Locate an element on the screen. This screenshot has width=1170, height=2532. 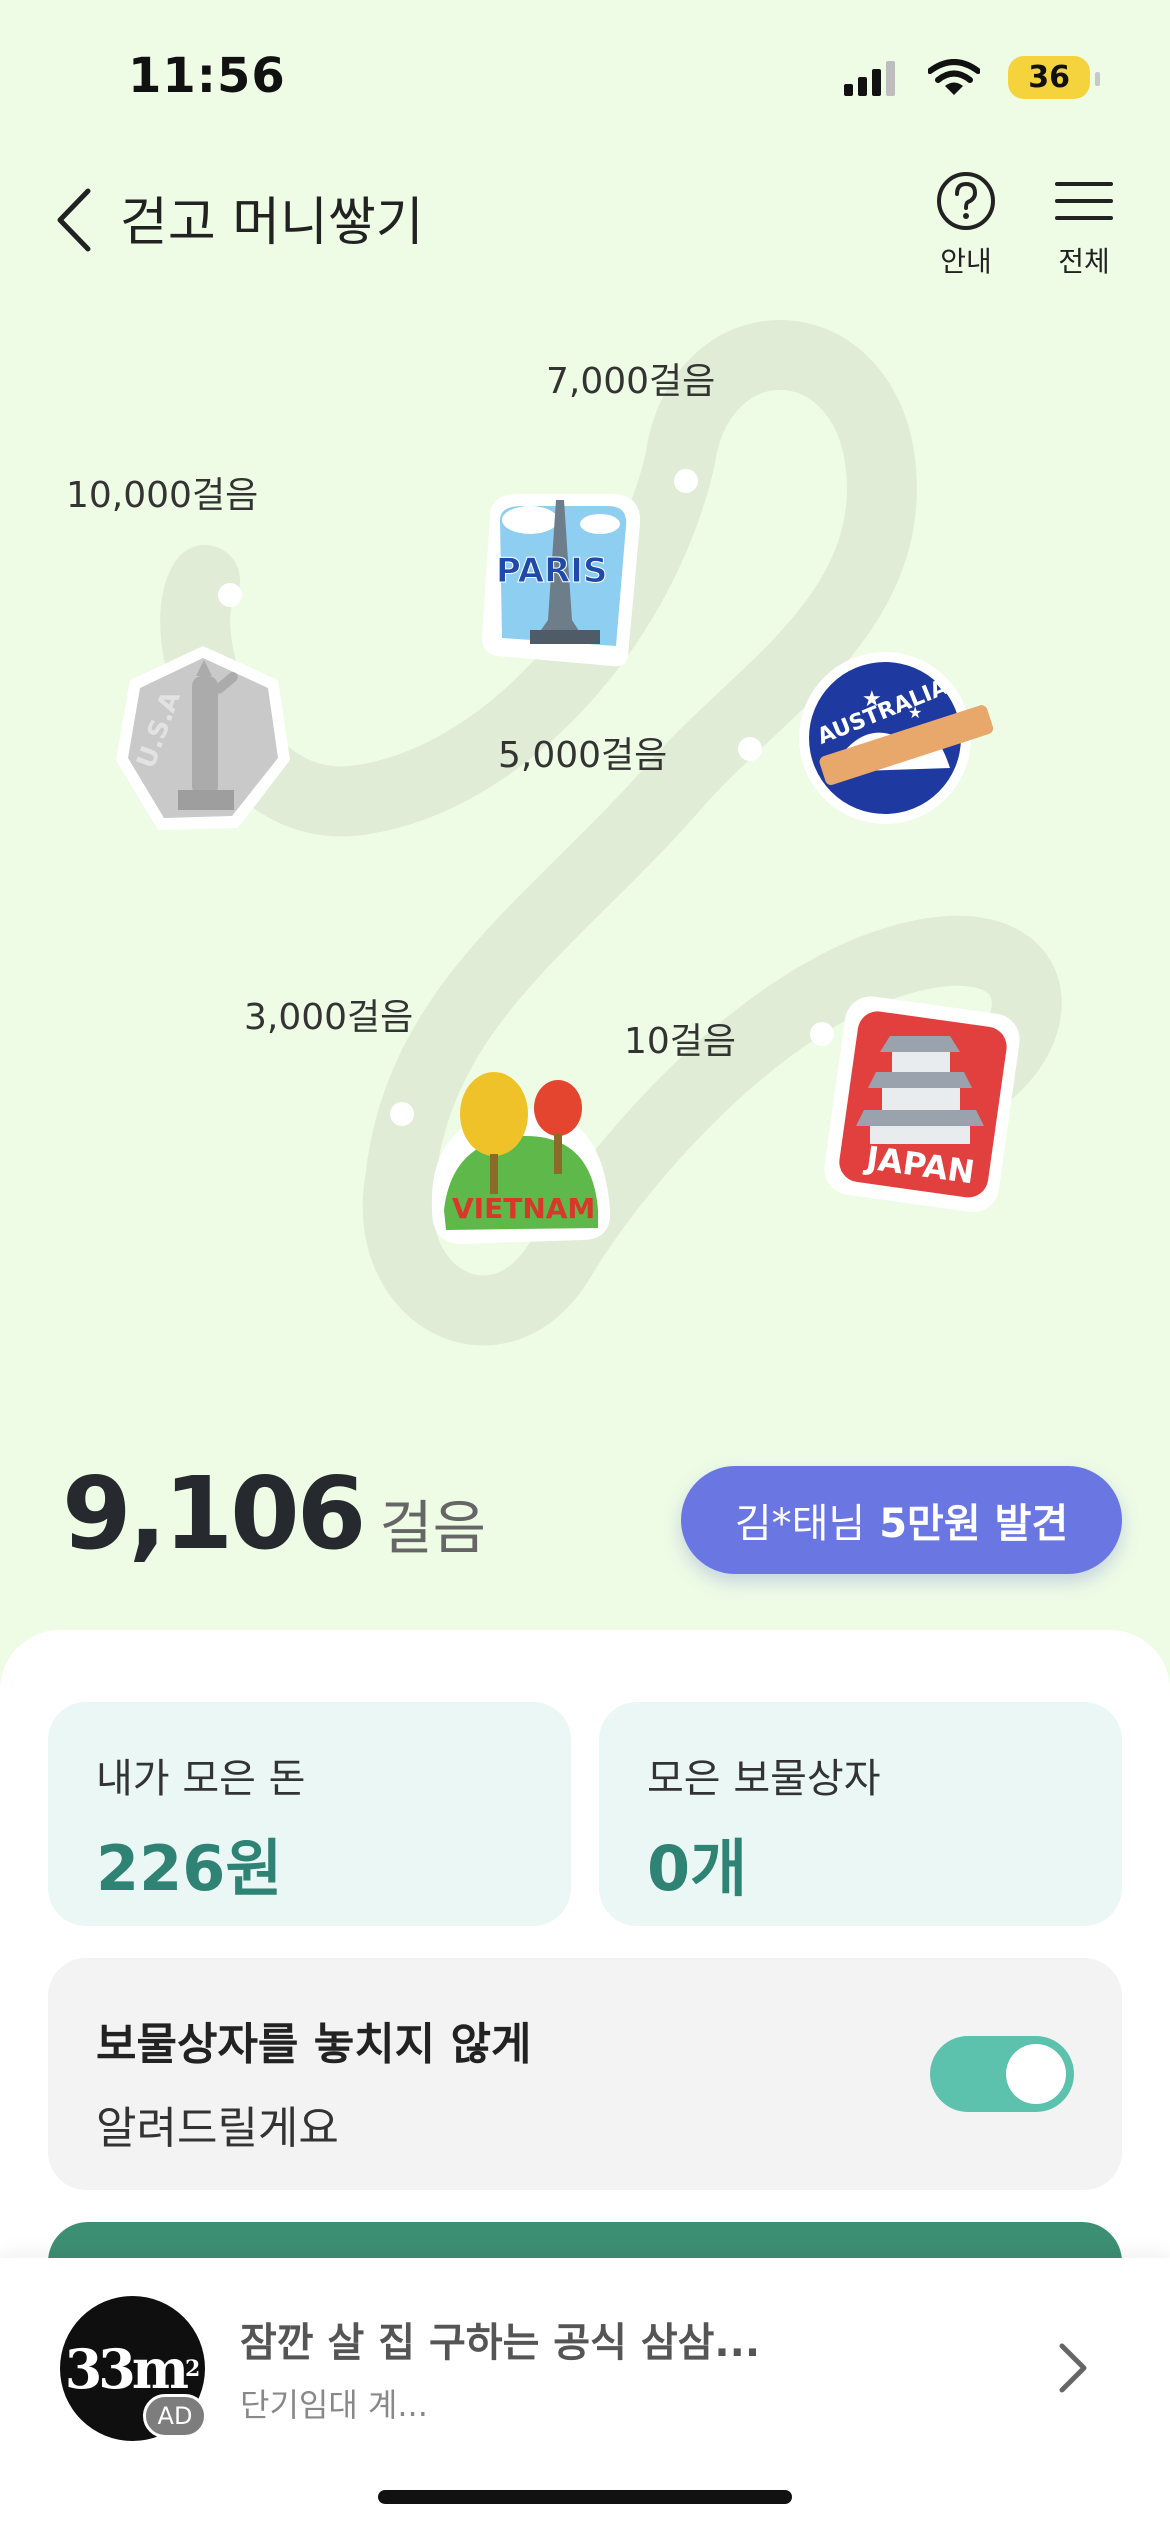
milestone-label-10: 10걸음 is located at coordinates (680, 1041).